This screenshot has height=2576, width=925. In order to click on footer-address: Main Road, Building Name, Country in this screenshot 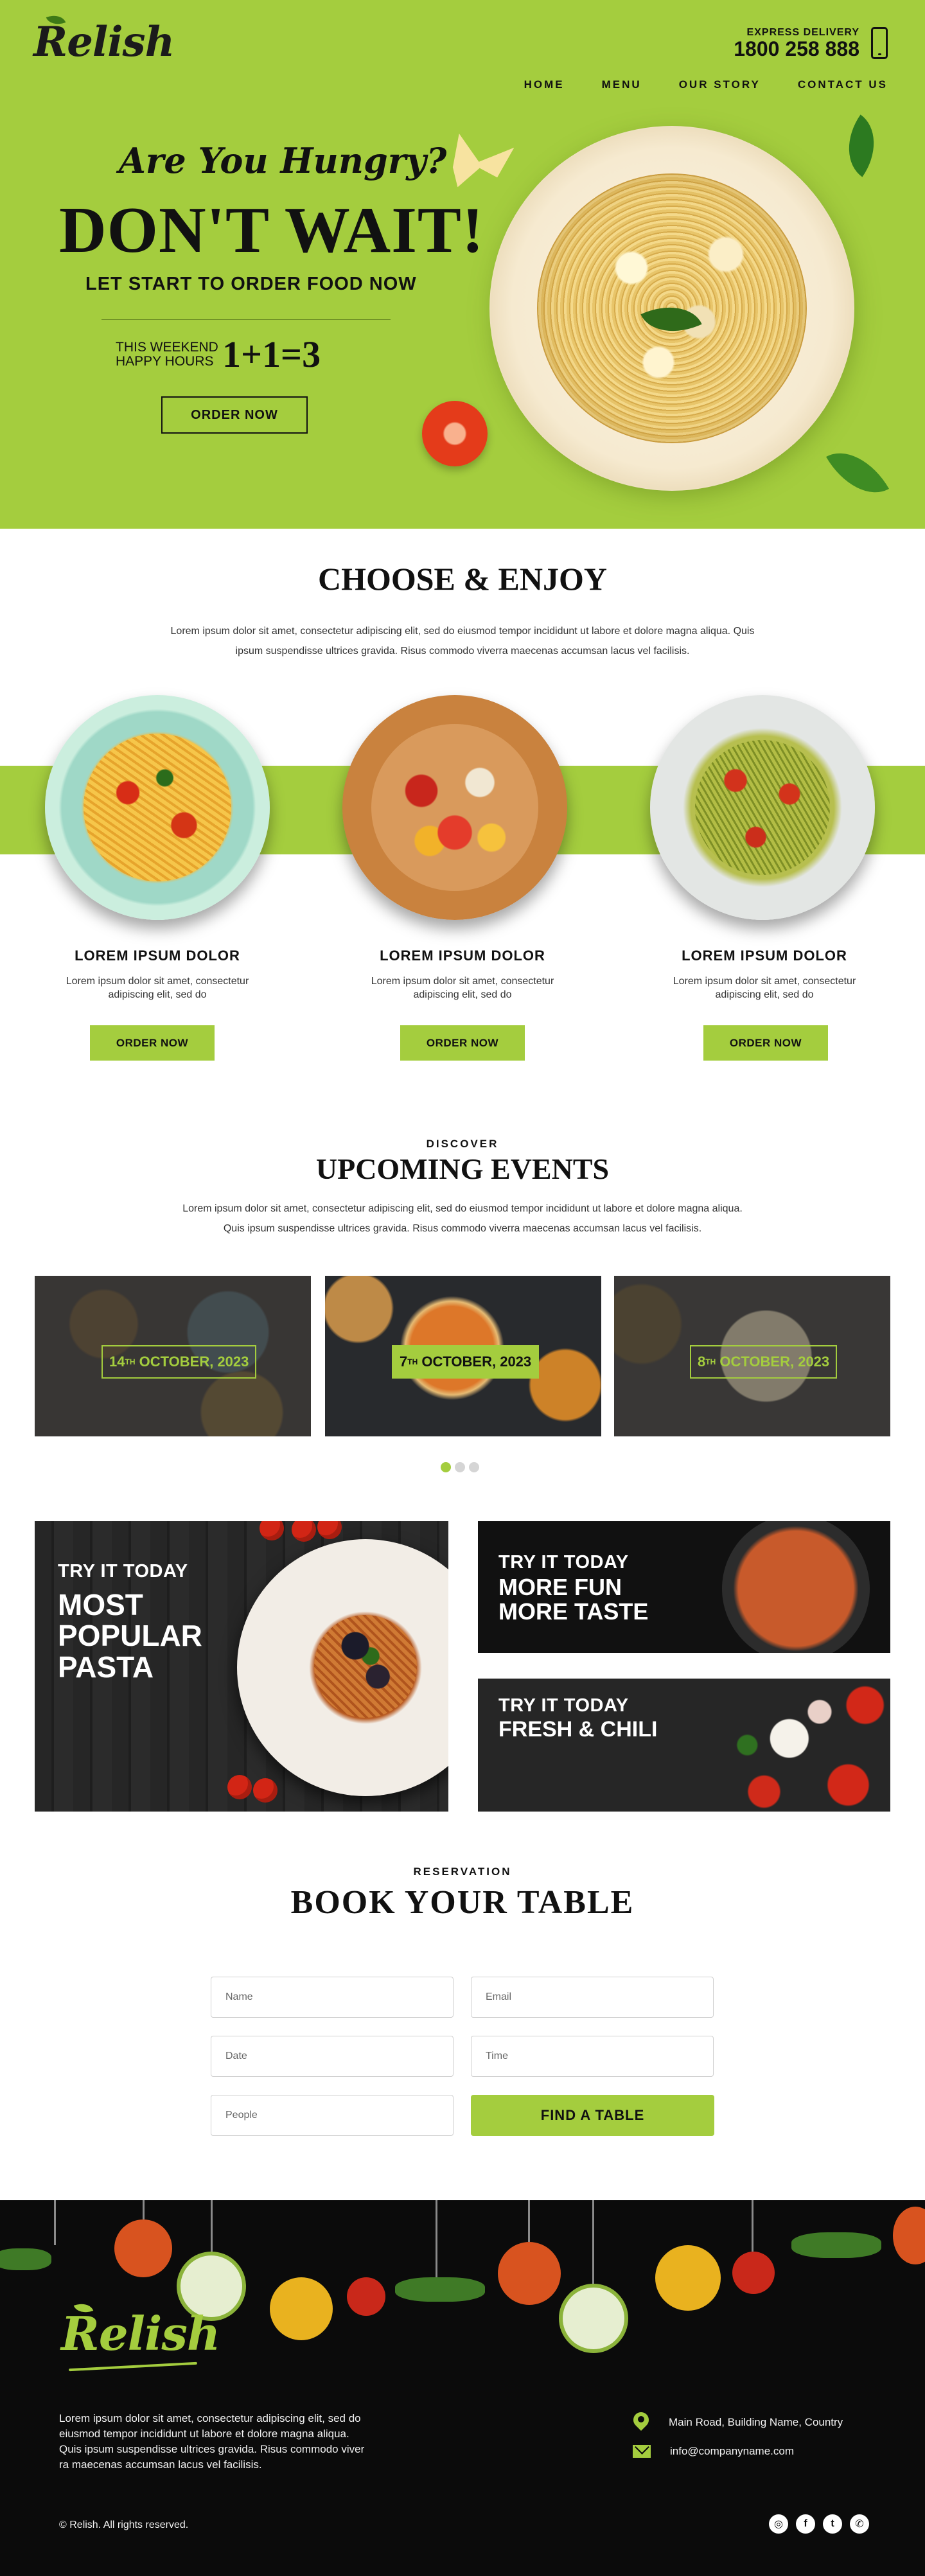, I will do `click(738, 2422)`.